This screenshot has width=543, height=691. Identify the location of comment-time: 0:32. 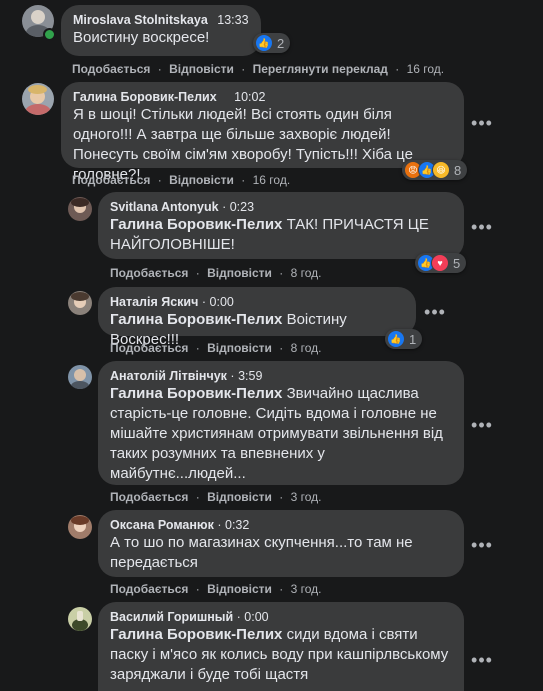
(237, 525).